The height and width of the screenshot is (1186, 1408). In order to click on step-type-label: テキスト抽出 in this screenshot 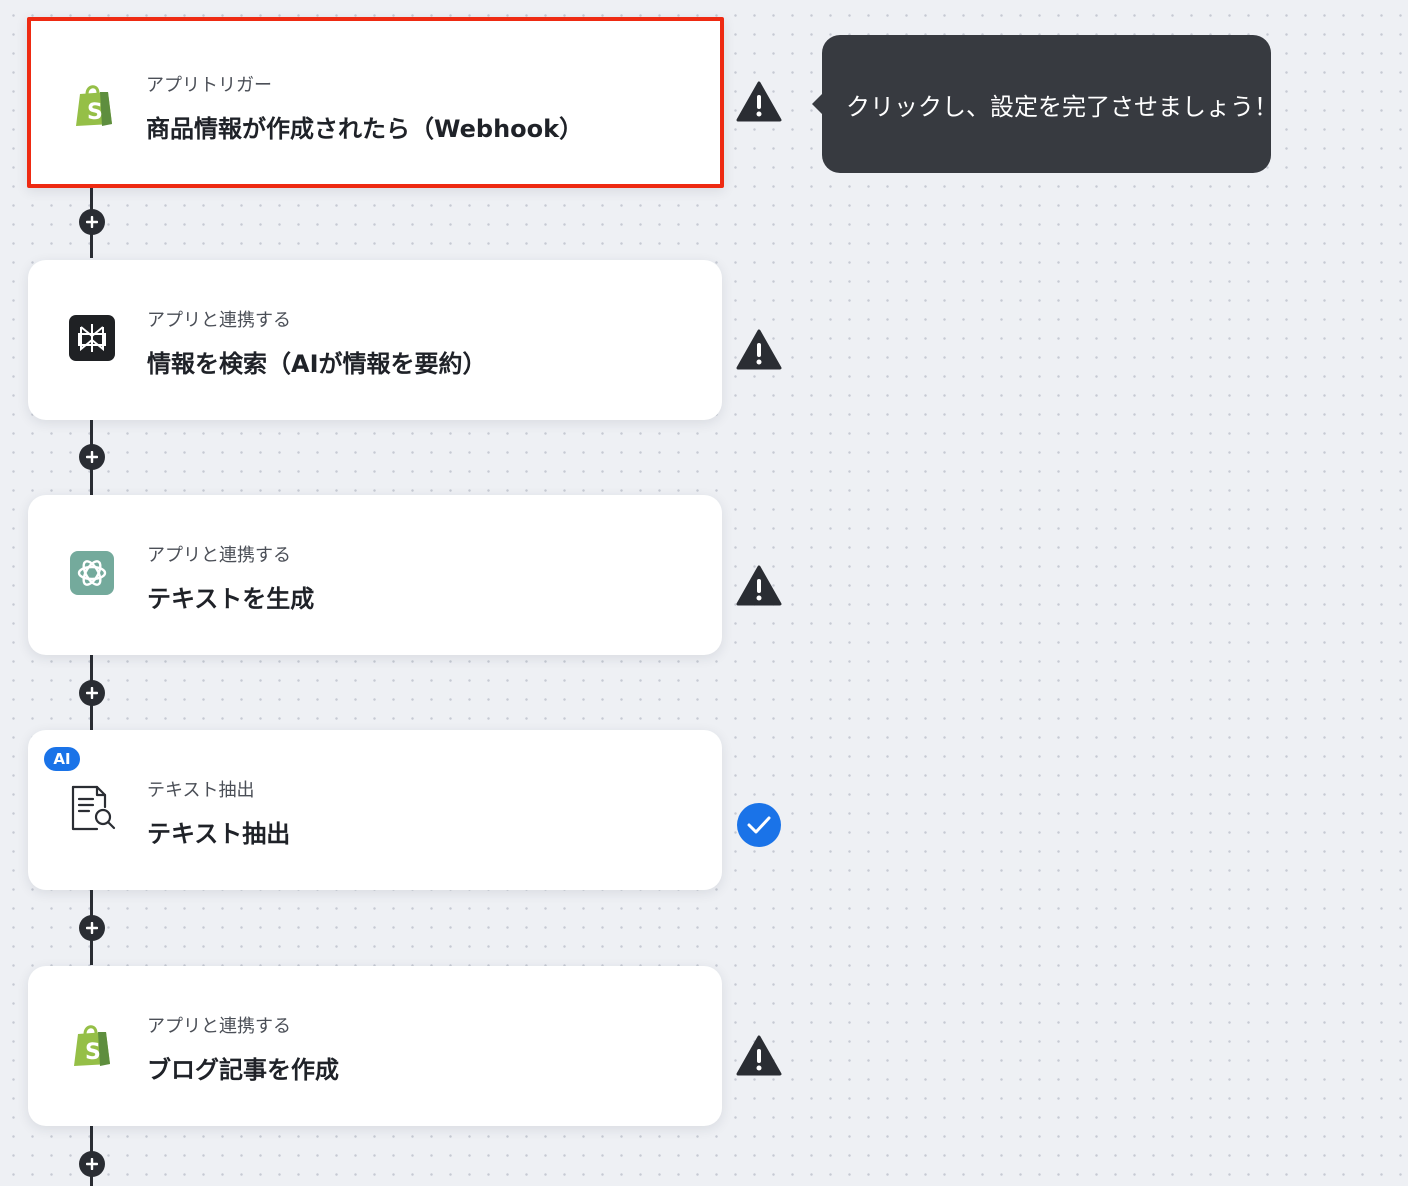, I will do `click(201, 790)`.